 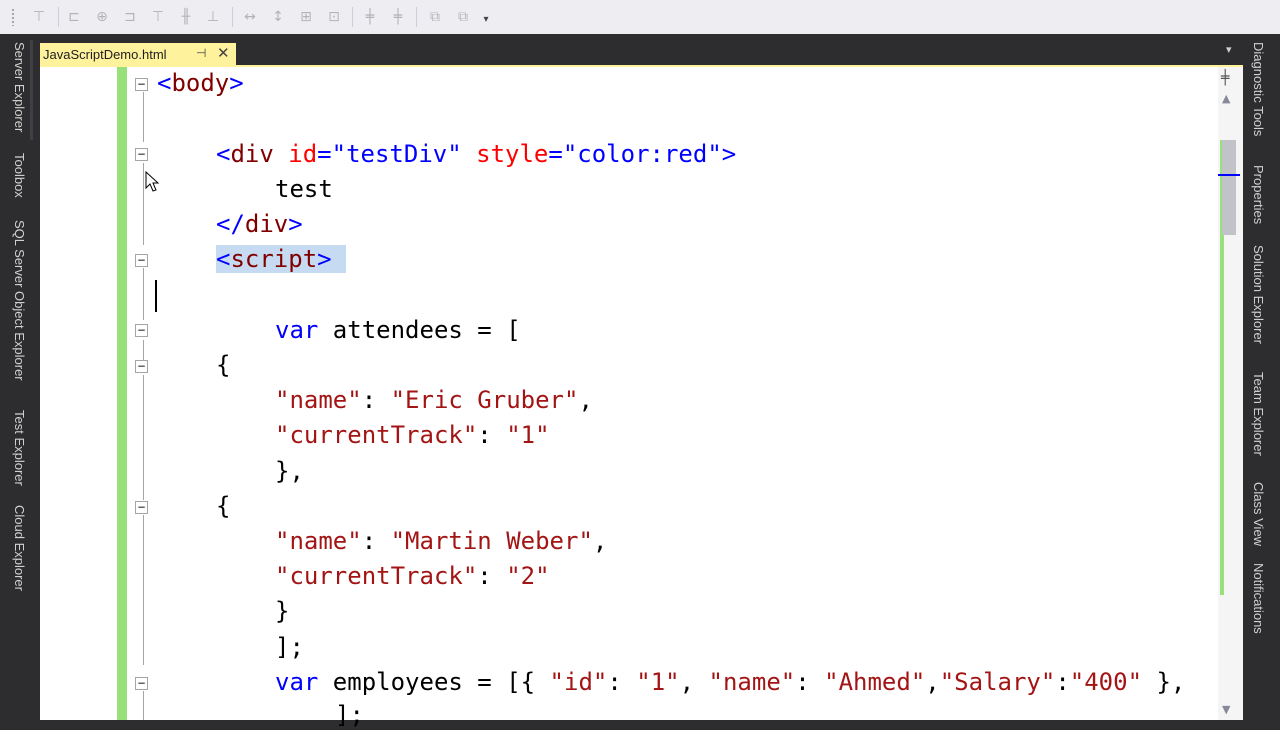 What do you see at coordinates (105, 54) in the screenshot?
I see `document-tab-title: JavaScriptDemo.html` at bounding box center [105, 54].